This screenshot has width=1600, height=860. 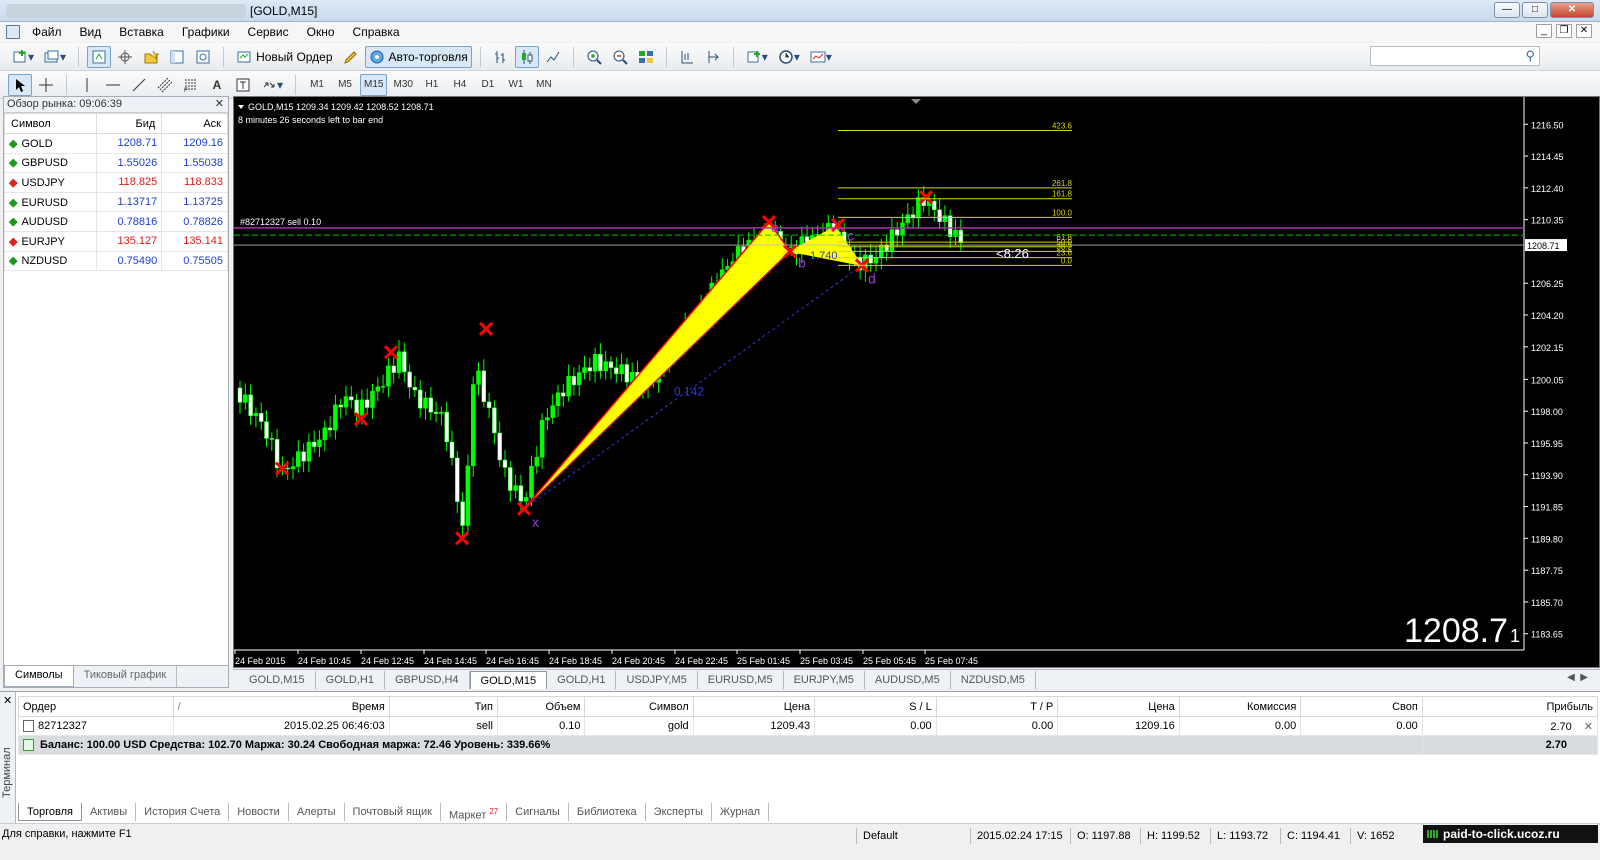 I want to click on market-watch-row: ◆ EURJPY 135.127 135.141, so click(x=116, y=241).